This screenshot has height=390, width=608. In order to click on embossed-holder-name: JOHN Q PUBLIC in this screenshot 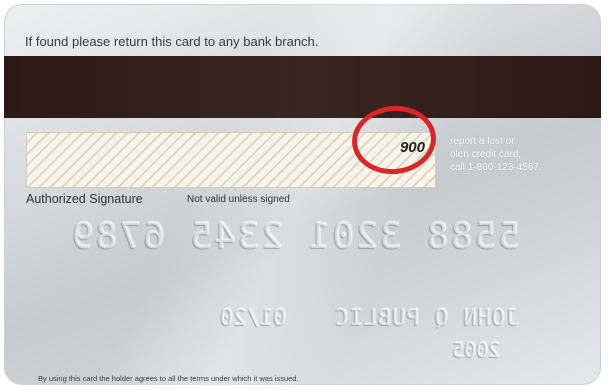, I will do `click(427, 318)`.